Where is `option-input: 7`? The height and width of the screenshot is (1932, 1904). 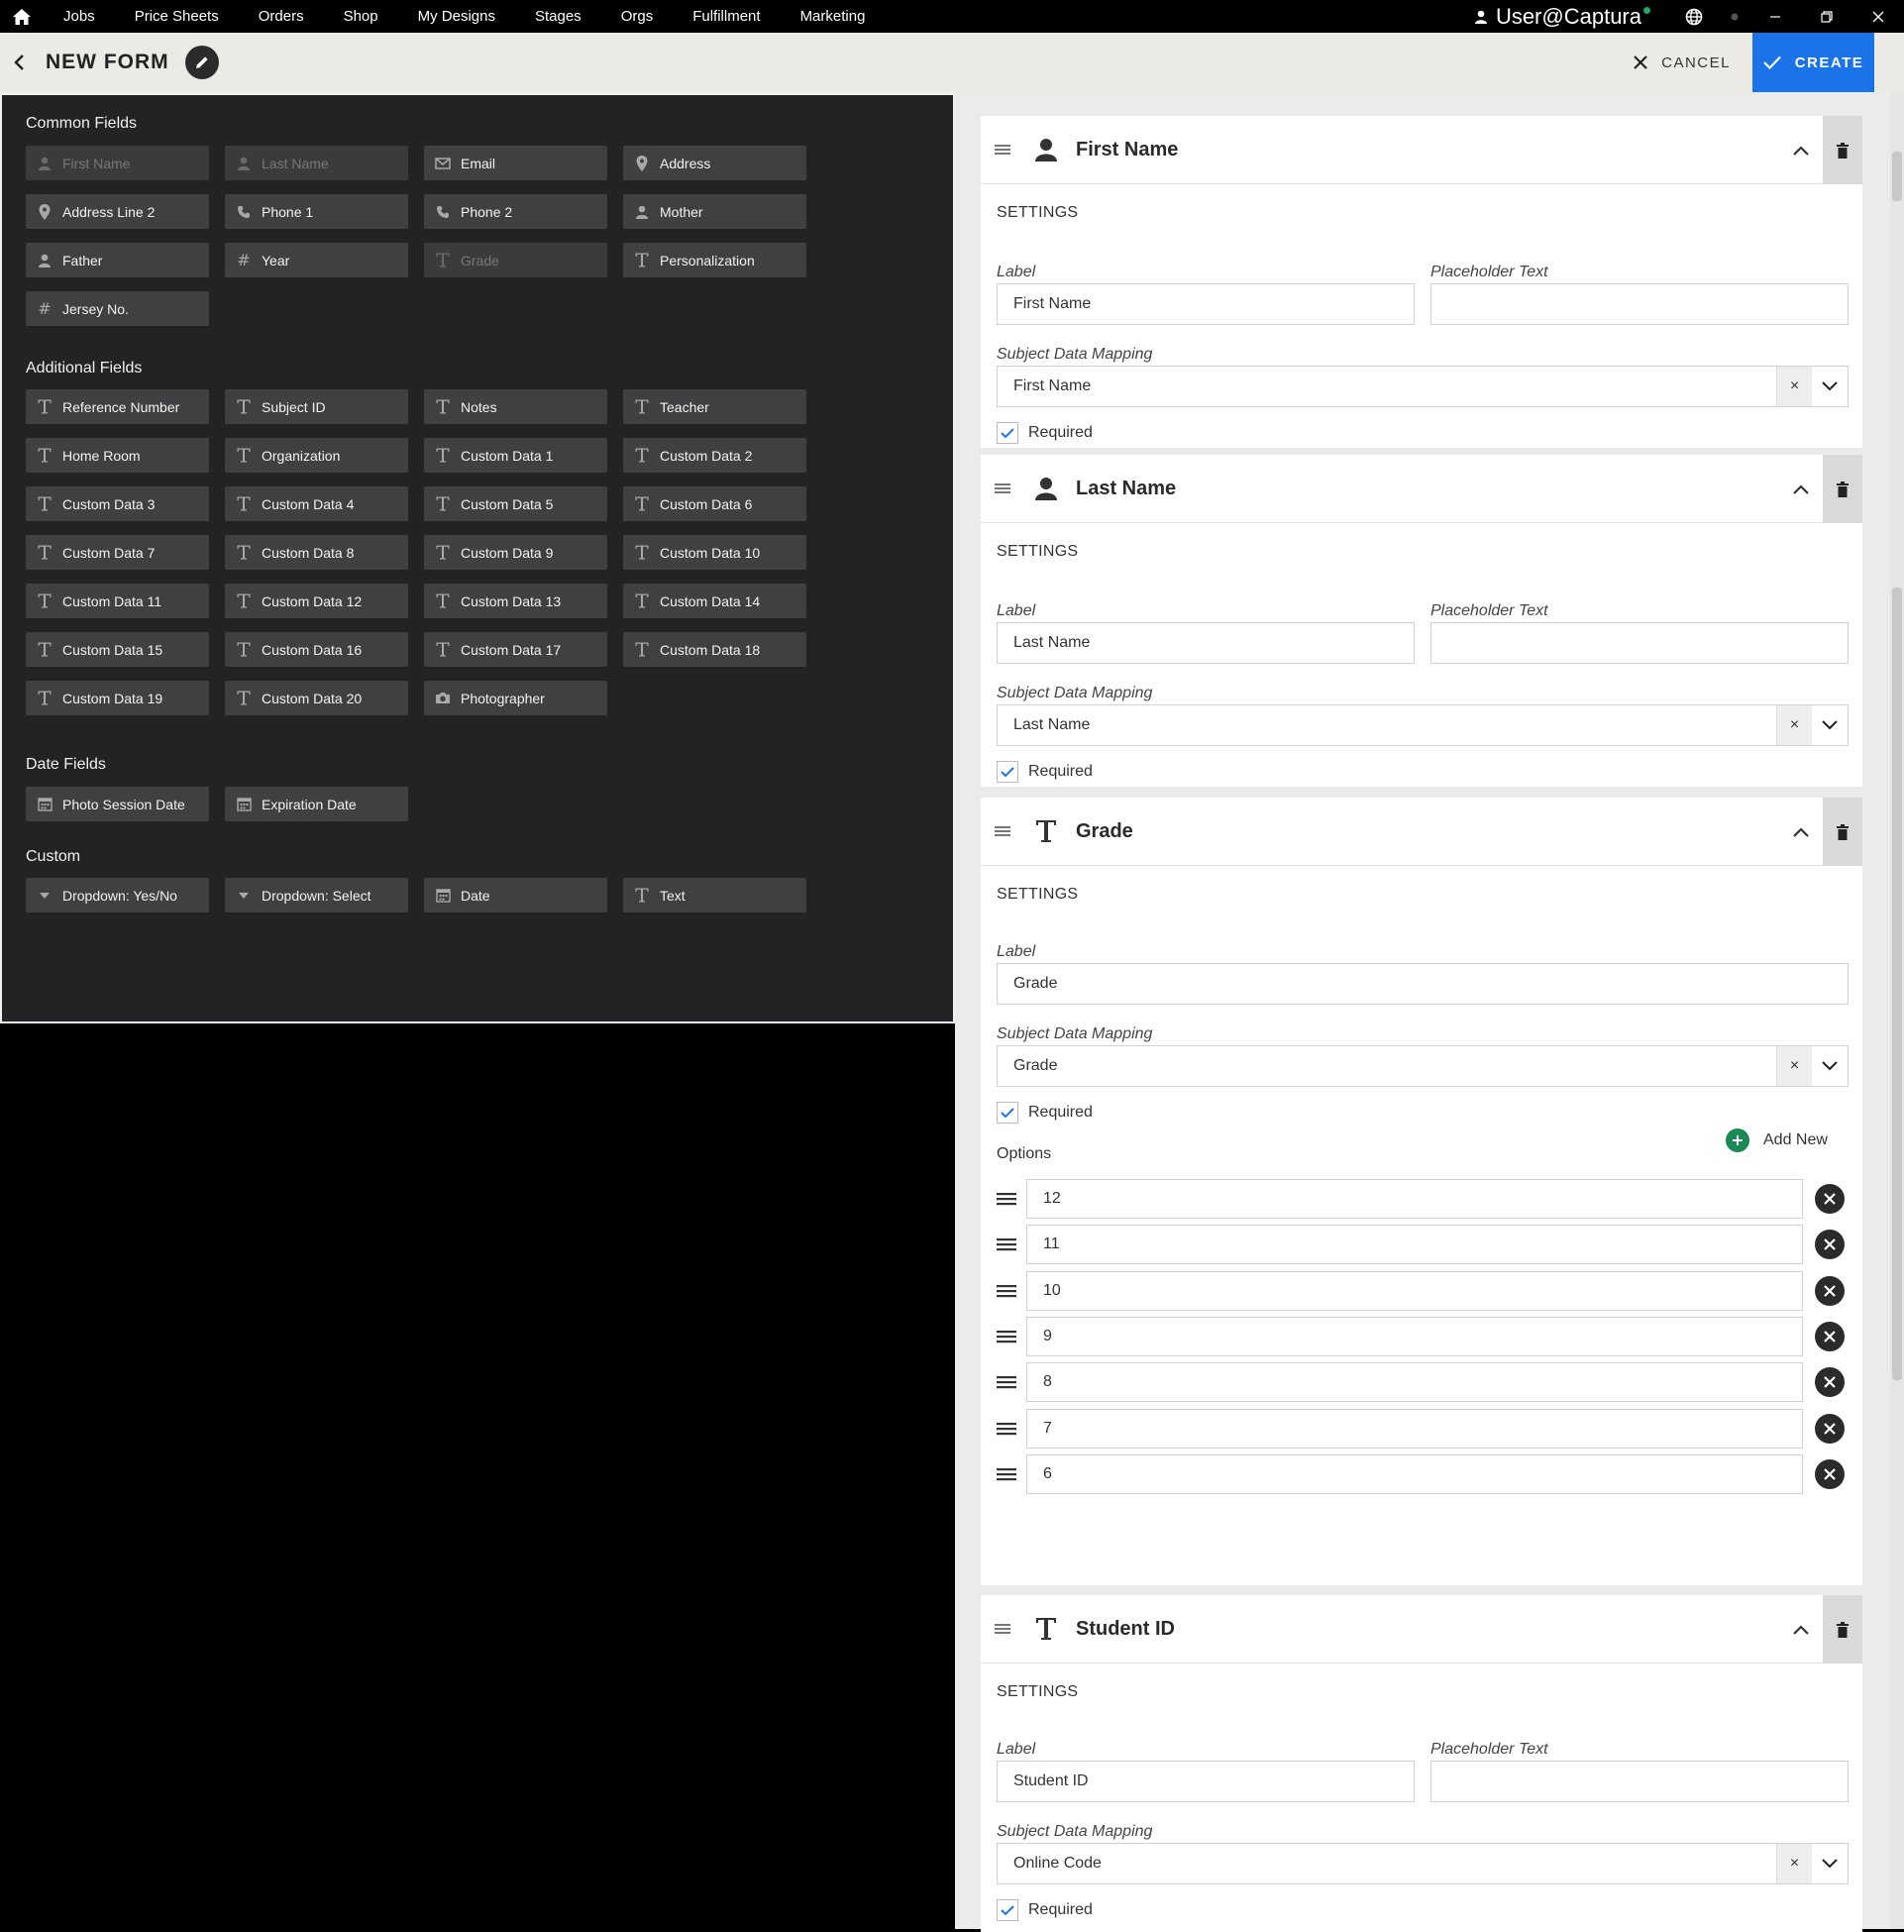
option-input: 7 is located at coordinates (1414, 1429).